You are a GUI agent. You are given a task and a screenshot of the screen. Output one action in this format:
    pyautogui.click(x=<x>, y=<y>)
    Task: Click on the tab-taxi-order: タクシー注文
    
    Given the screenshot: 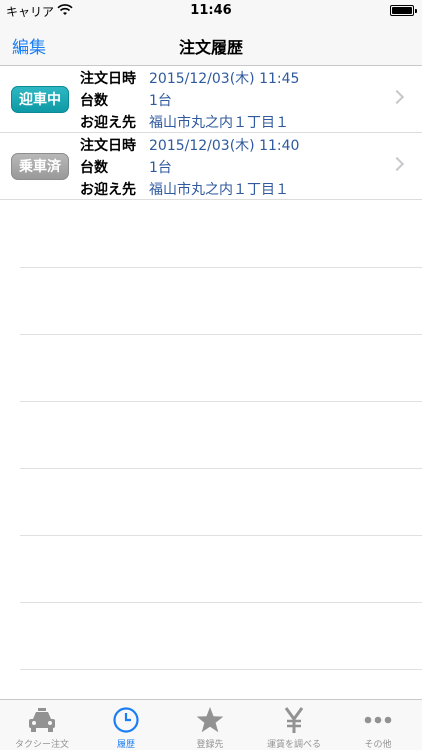 What is the action you would take?
    pyautogui.click(x=42, y=725)
    